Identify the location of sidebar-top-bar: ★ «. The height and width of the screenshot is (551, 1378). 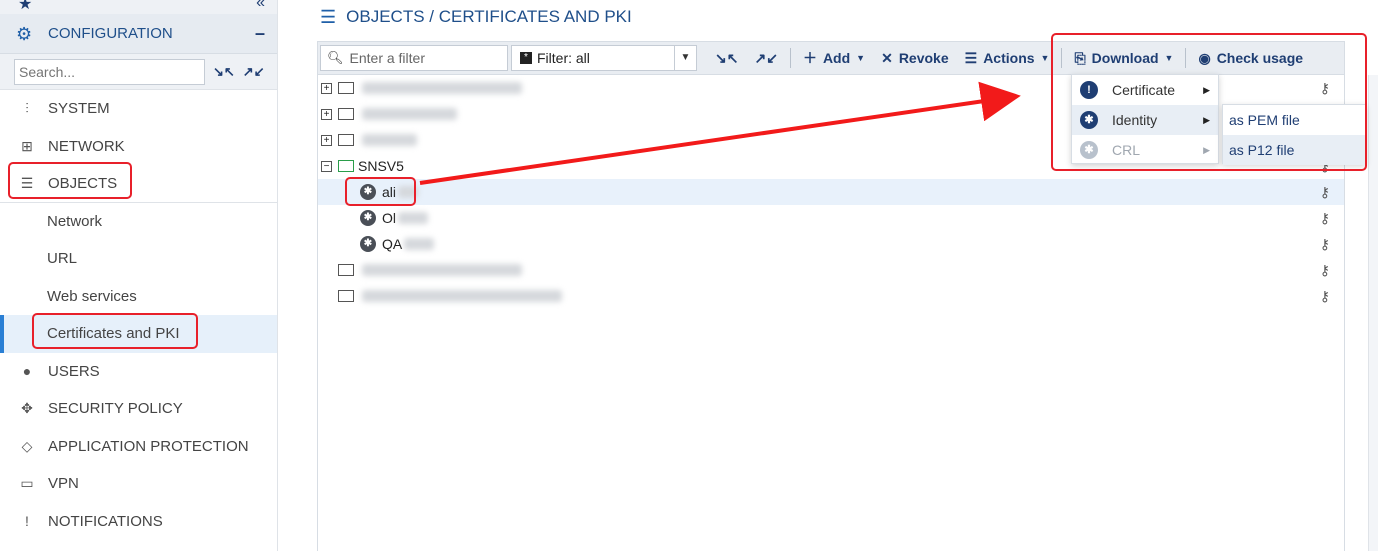
(138, 7).